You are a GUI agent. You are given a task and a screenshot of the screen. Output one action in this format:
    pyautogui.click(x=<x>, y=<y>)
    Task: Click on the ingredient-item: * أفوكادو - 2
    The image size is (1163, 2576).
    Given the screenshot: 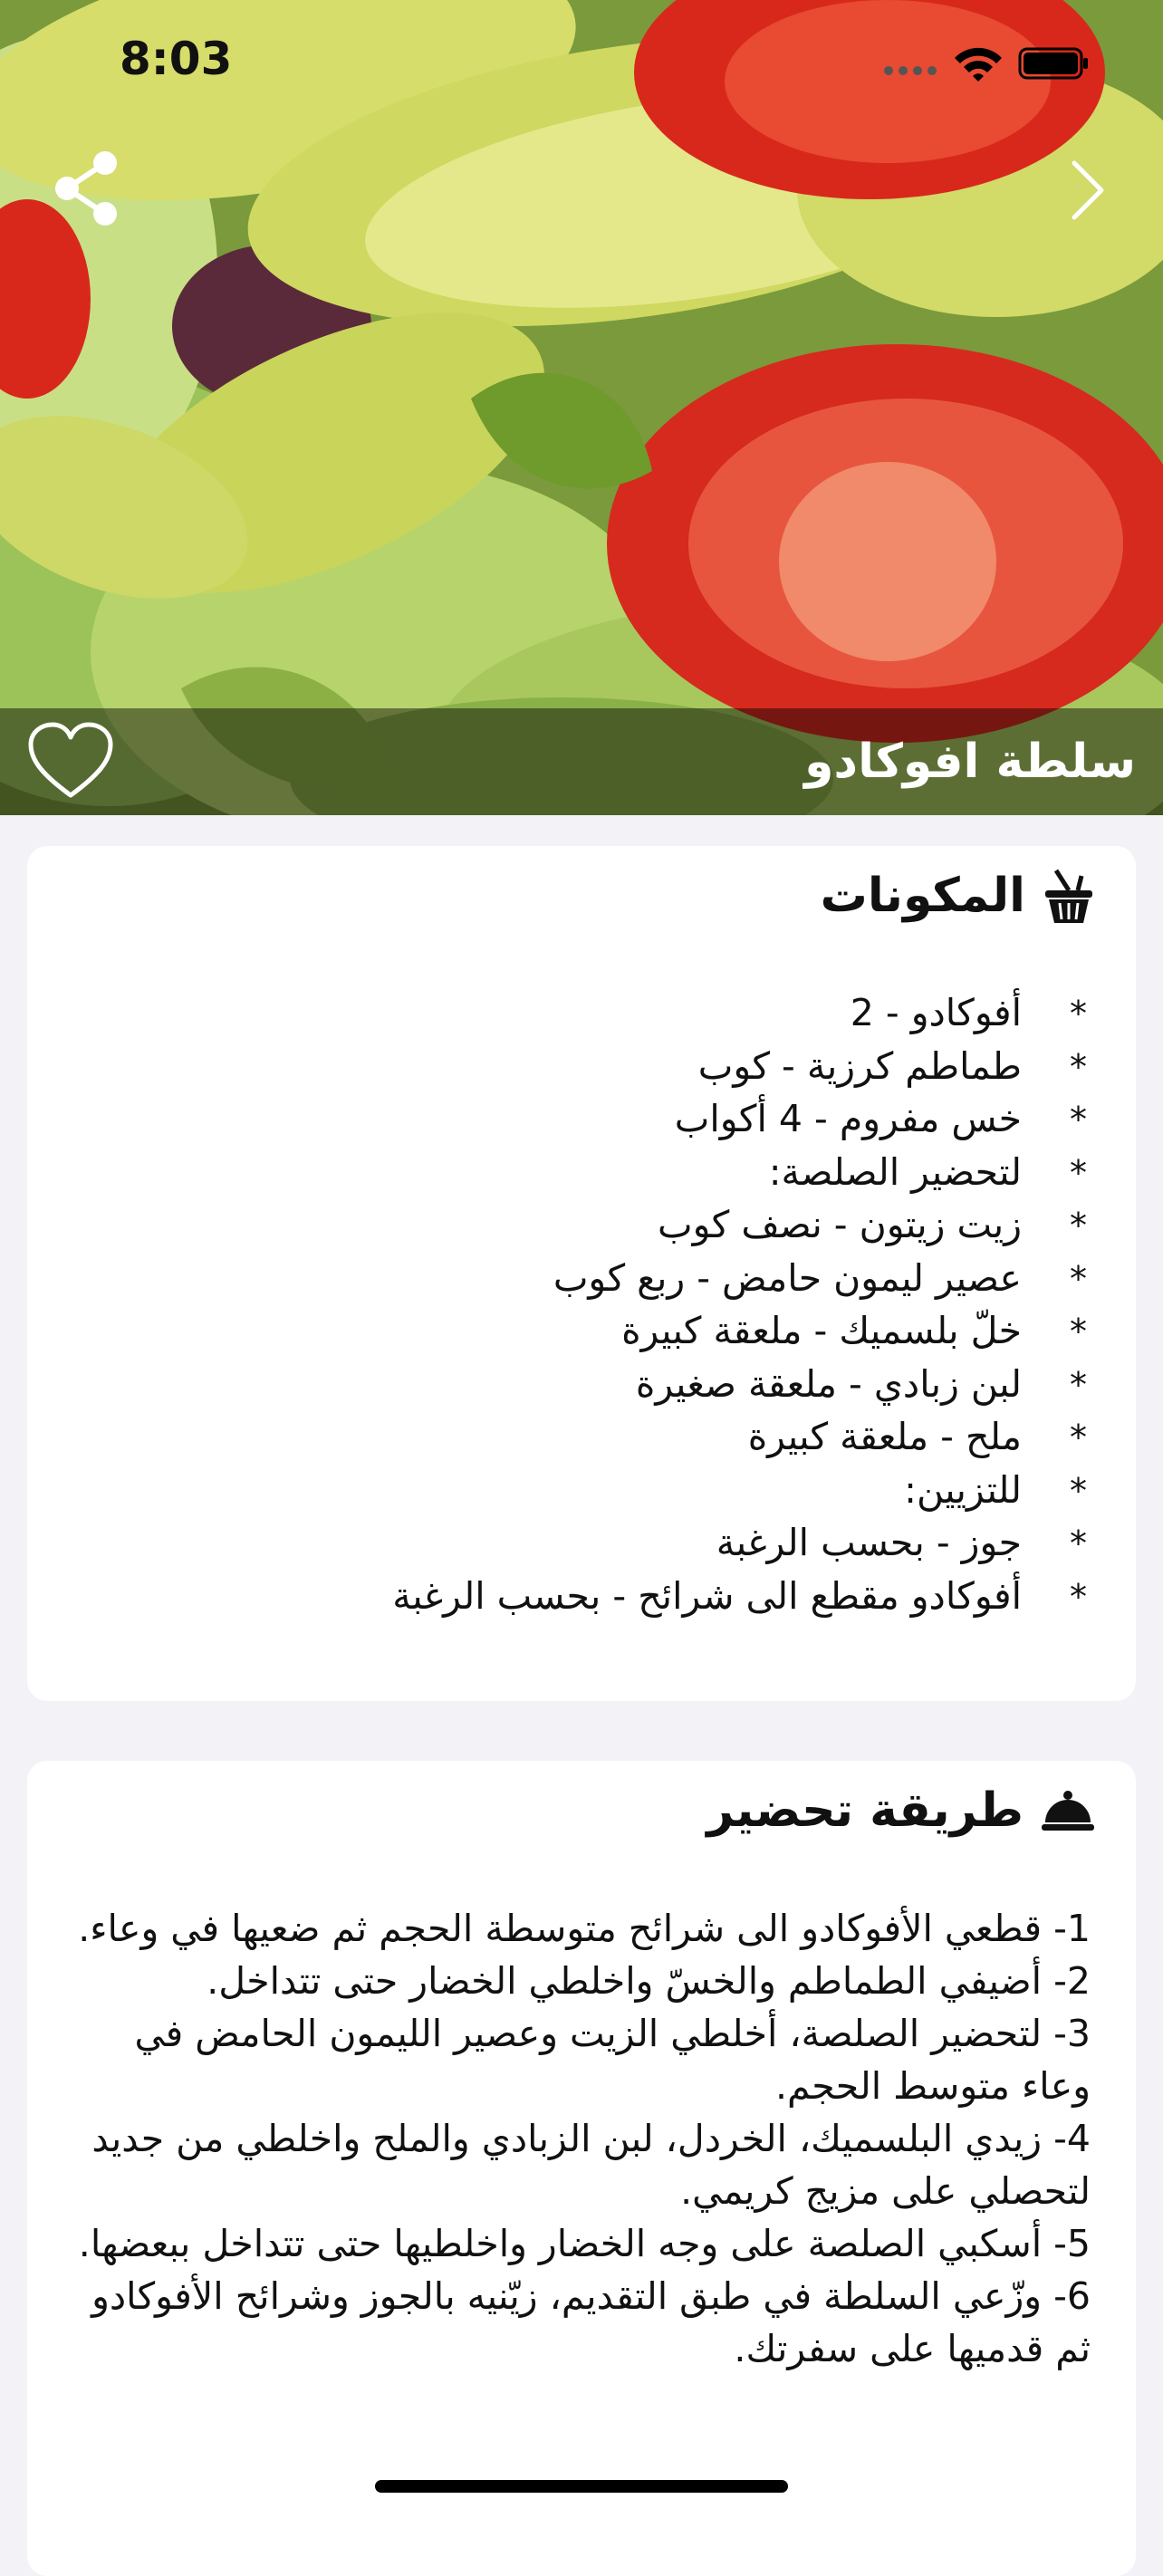 What is the action you would take?
    pyautogui.click(x=589, y=1014)
    